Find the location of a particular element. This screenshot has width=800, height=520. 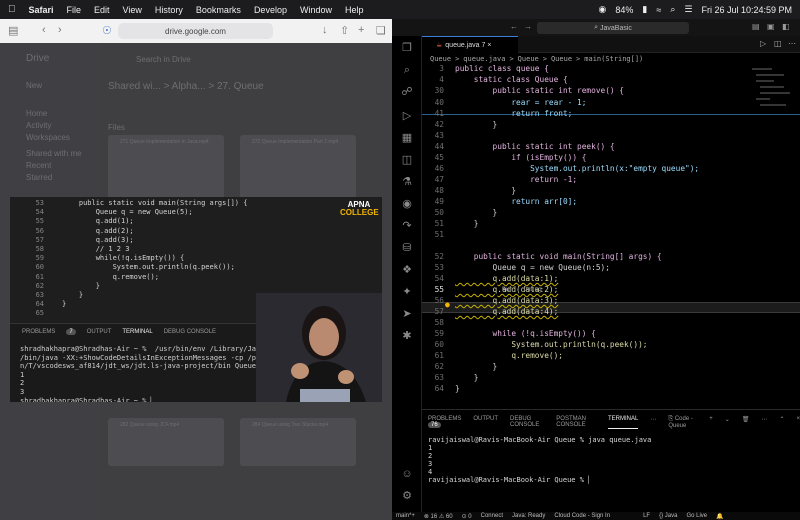

battery-icon: ▮ is located at coordinates (644, 9).